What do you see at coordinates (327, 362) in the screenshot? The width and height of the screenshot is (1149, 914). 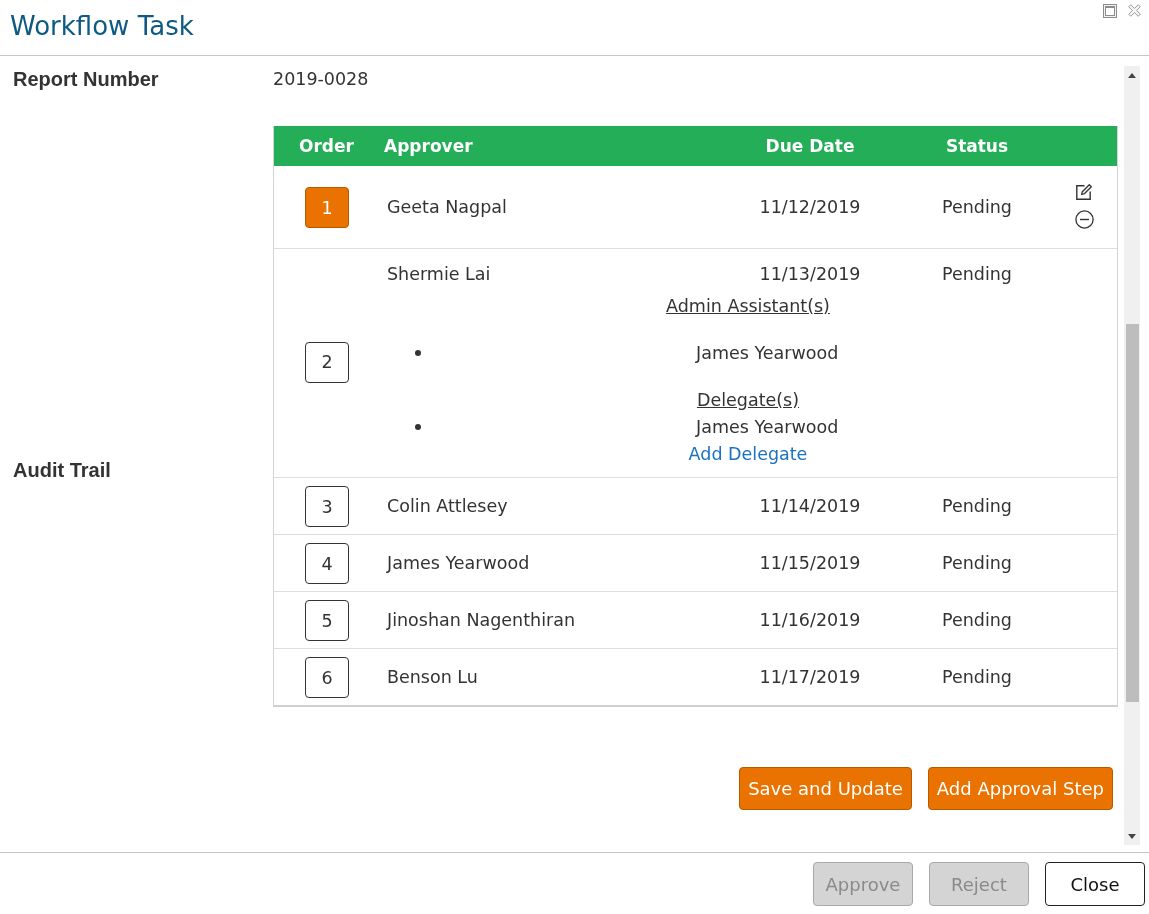 I see `order-button: 2` at bounding box center [327, 362].